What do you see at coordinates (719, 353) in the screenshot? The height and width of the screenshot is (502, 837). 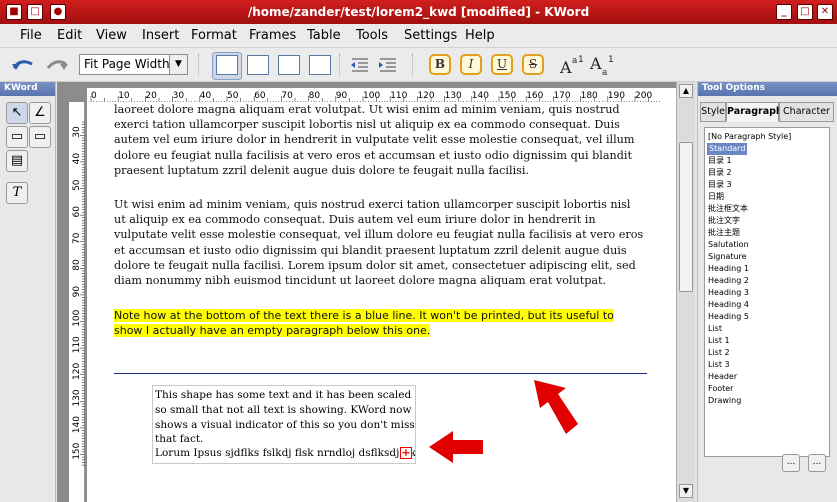 I see `style-list-item: List 2` at bounding box center [719, 353].